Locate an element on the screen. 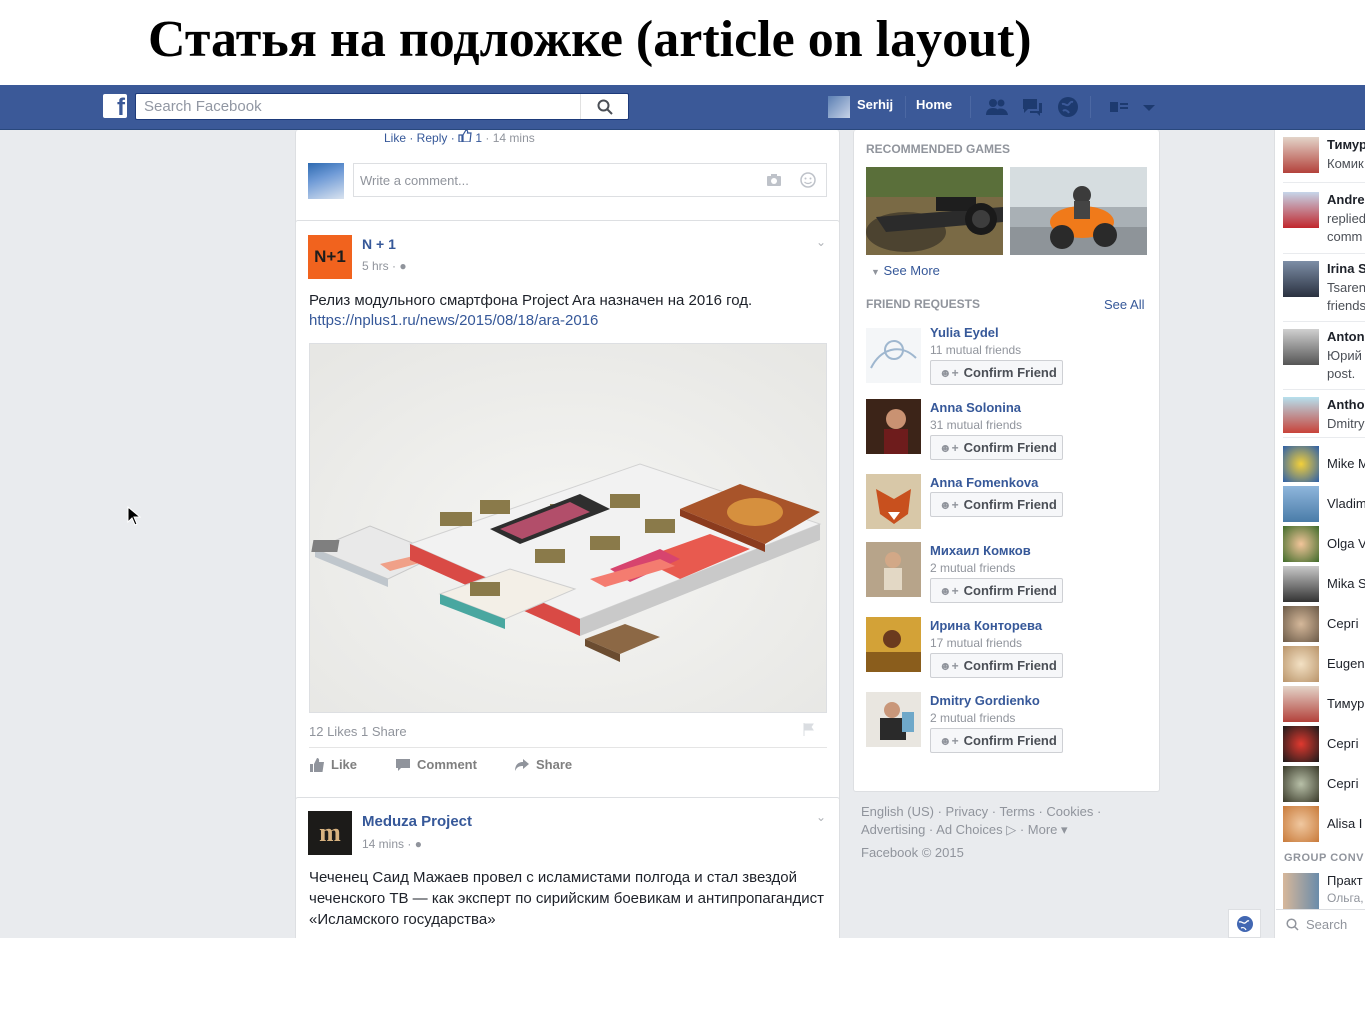  see-more-games-link: ▼ See More is located at coordinates (905, 270).